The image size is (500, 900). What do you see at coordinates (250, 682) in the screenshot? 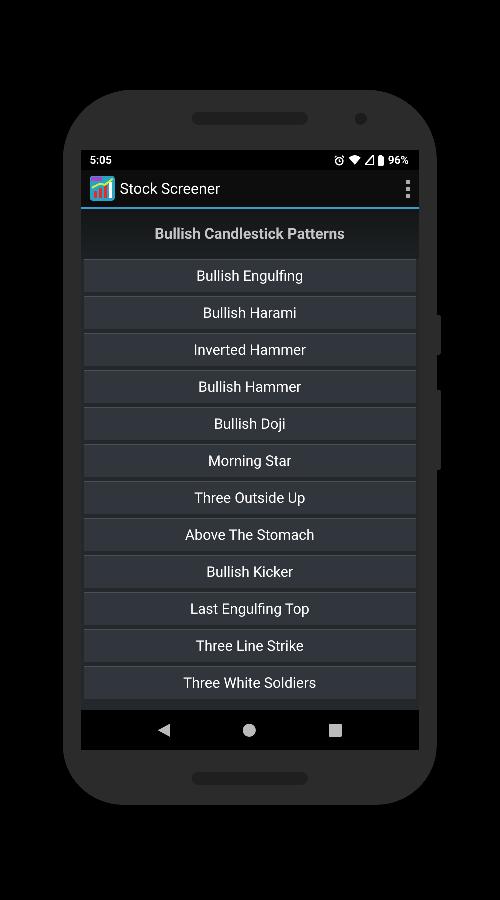
I see `pattern-button: Three White Soldiers` at bounding box center [250, 682].